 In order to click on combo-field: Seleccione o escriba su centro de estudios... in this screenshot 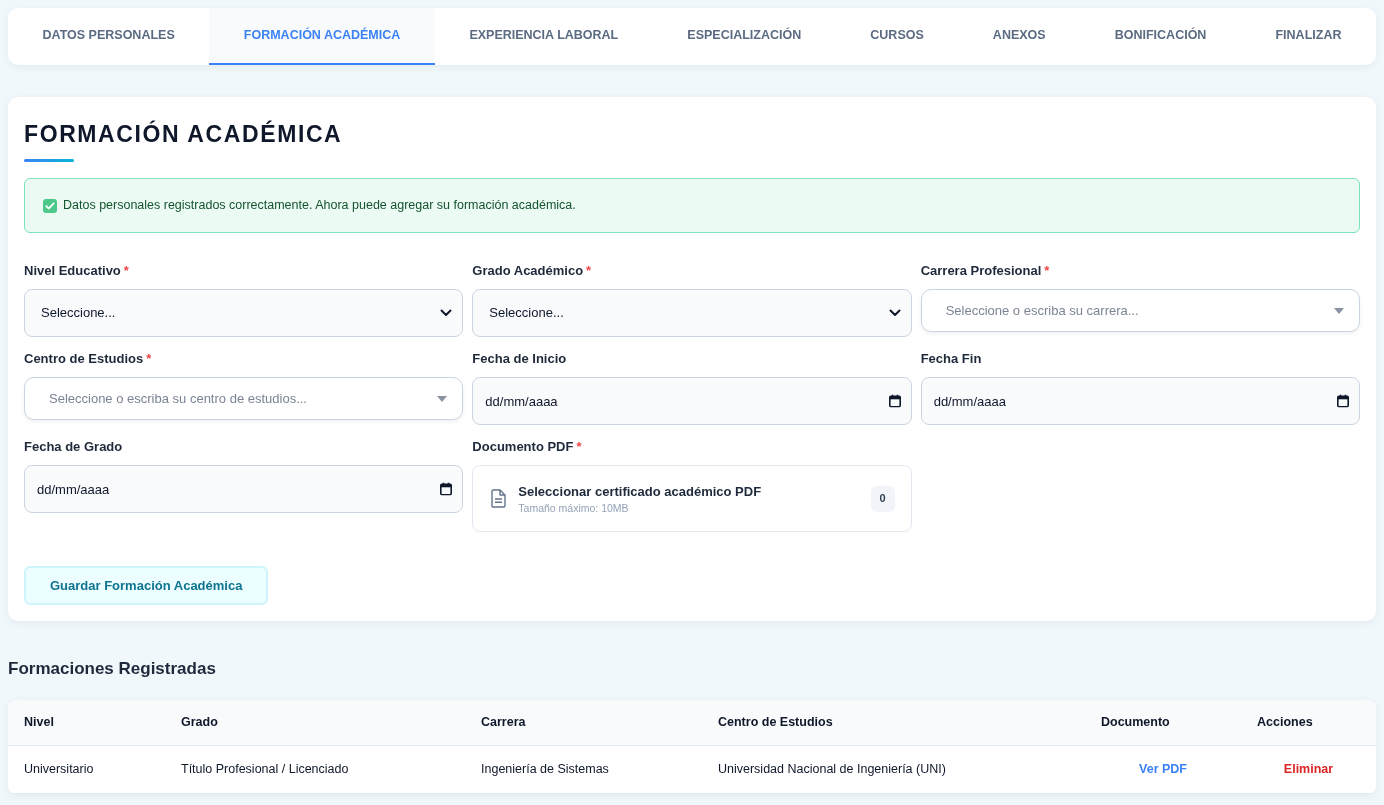, I will do `click(244, 398)`.